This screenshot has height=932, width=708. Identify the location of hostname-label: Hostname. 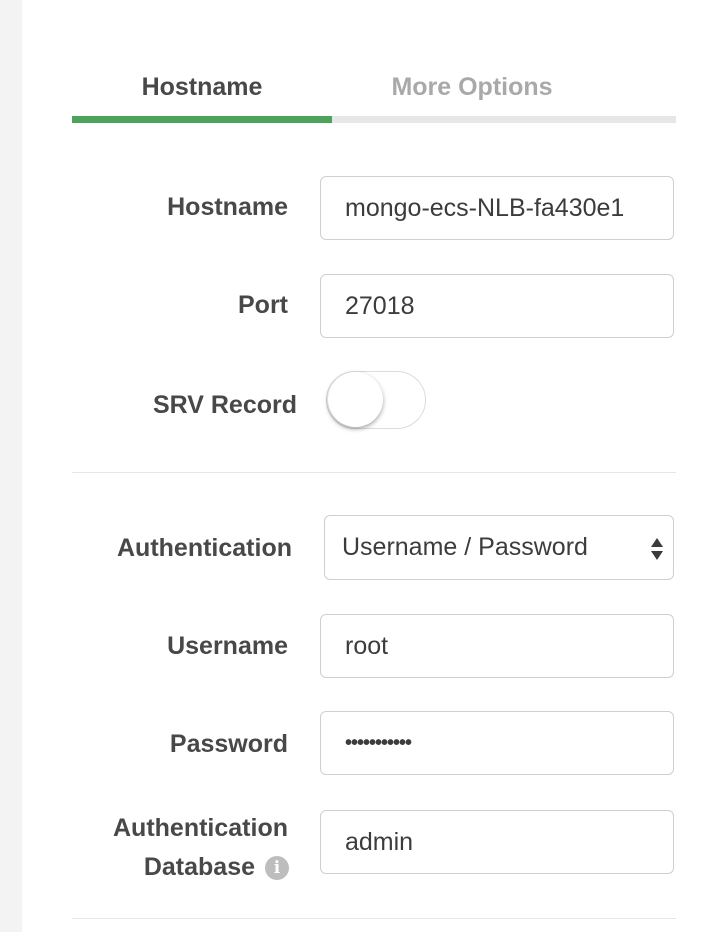
(227, 207).